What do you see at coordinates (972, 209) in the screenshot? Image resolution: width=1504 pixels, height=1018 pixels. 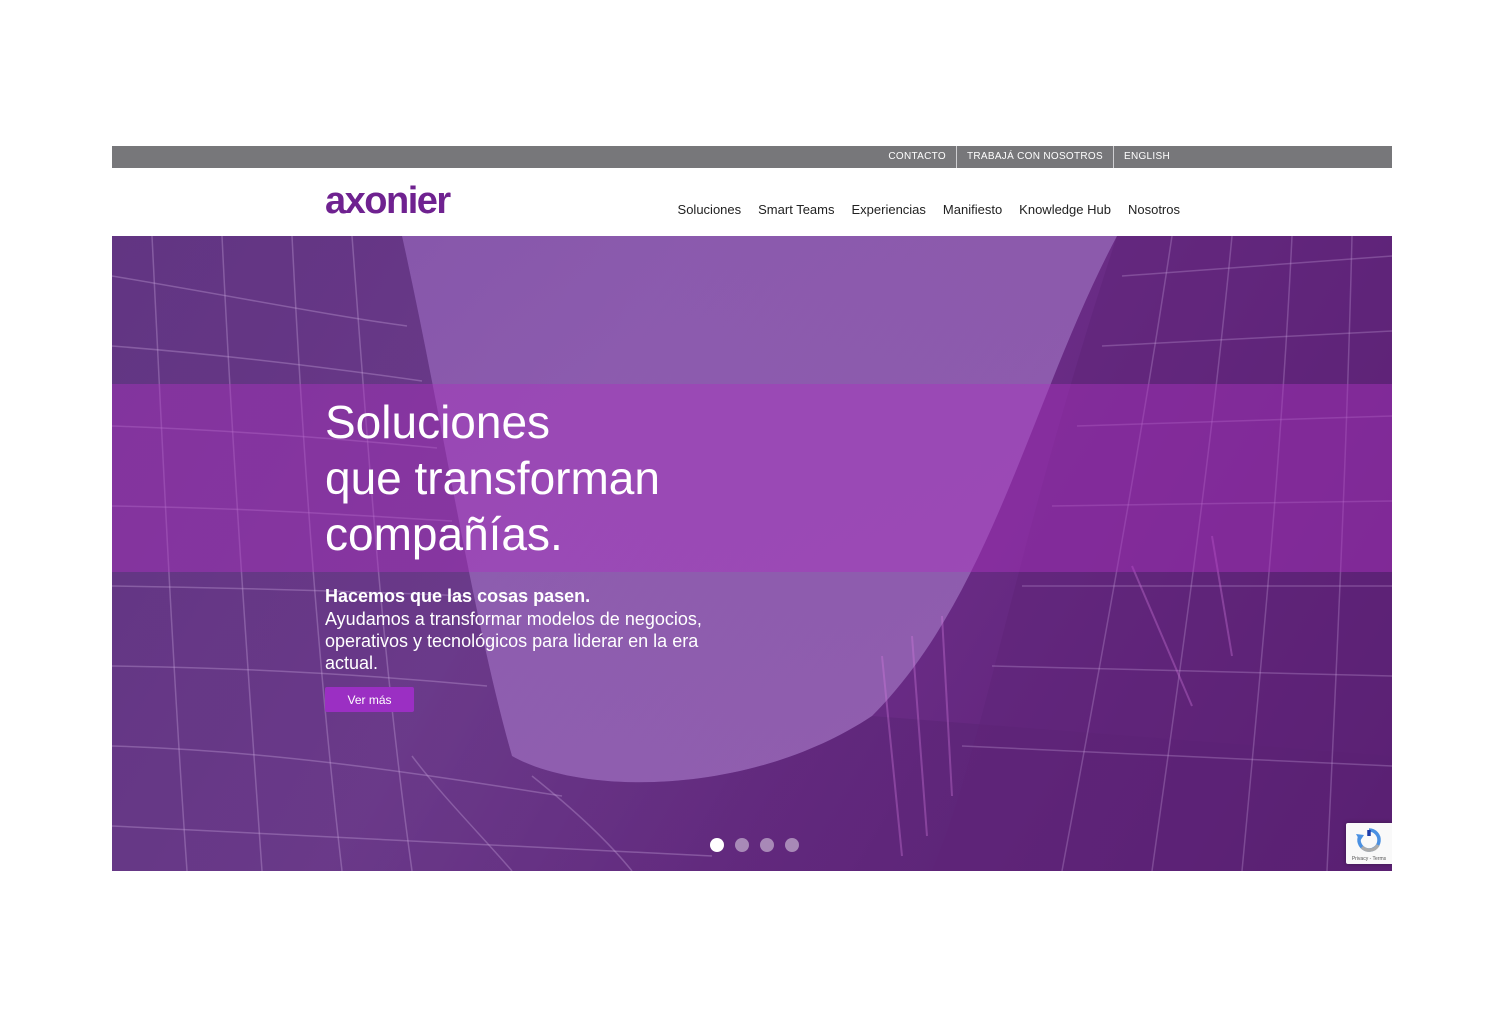 I see `nav-item-manifiesto: Manifiesto` at bounding box center [972, 209].